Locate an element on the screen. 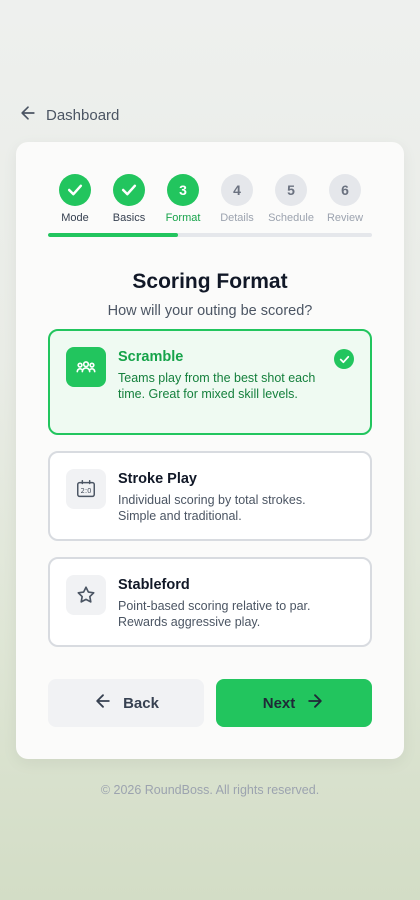 This screenshot has width=420, height=900. footer-copyright: © 2026 RoundBoss. All rights reserved. is located at coordinates (210, 790).